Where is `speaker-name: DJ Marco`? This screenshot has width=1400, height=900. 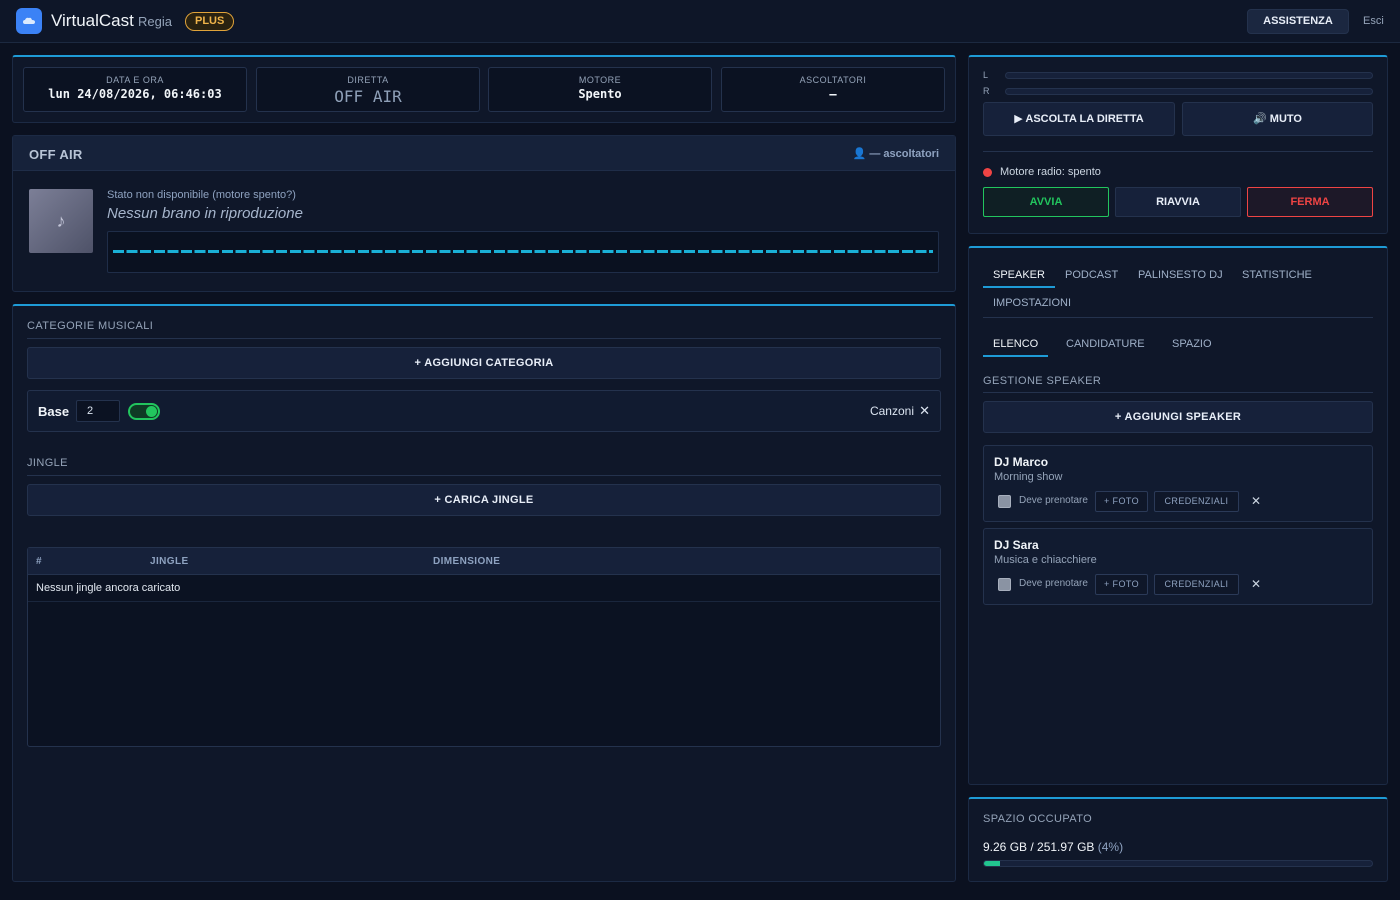 speaker-name: DJ Marco is located at coordinates (1021, 462).